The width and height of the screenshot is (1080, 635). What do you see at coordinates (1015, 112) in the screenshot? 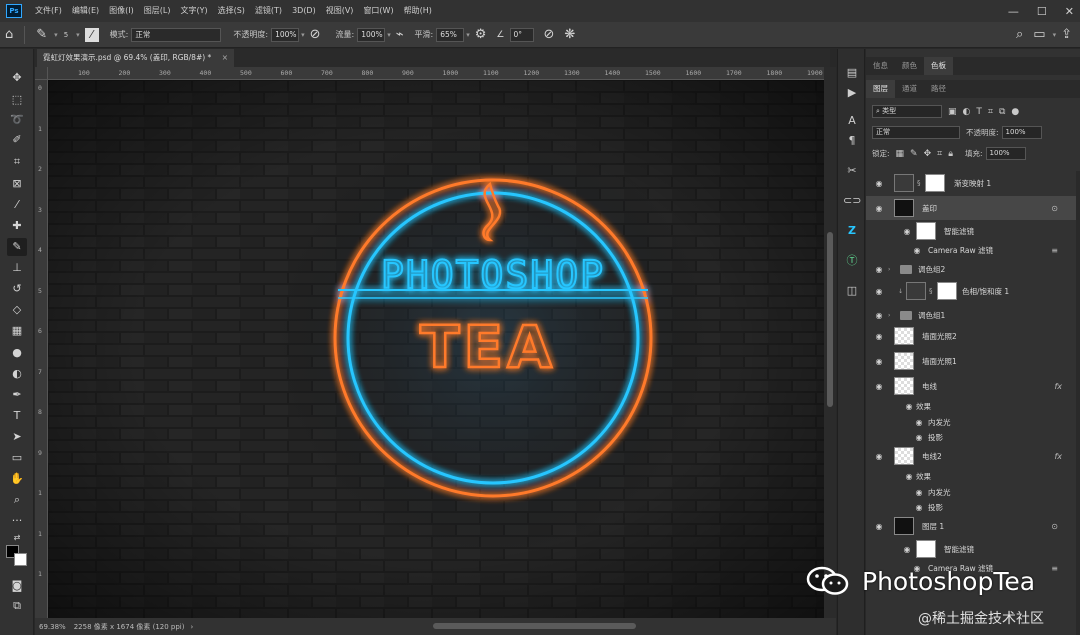
I see `filter-toggle-icon: ●` at bounding box center [1015, 112].